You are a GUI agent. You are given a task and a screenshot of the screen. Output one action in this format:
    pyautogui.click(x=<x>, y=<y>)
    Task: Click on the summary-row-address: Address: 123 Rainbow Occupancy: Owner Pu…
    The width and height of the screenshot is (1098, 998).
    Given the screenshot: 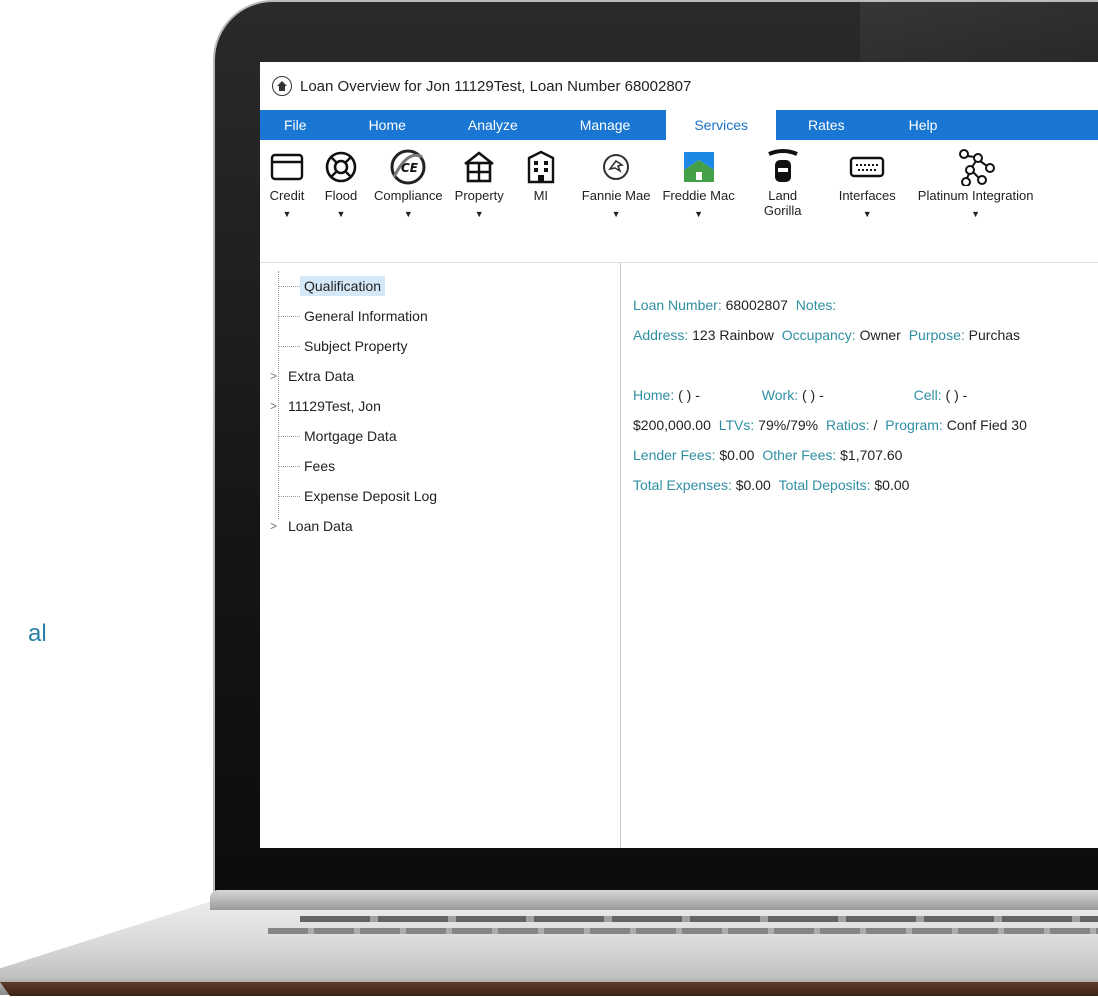 What is the action you would take?
    pyautogui.click(x=826, y=335)
    